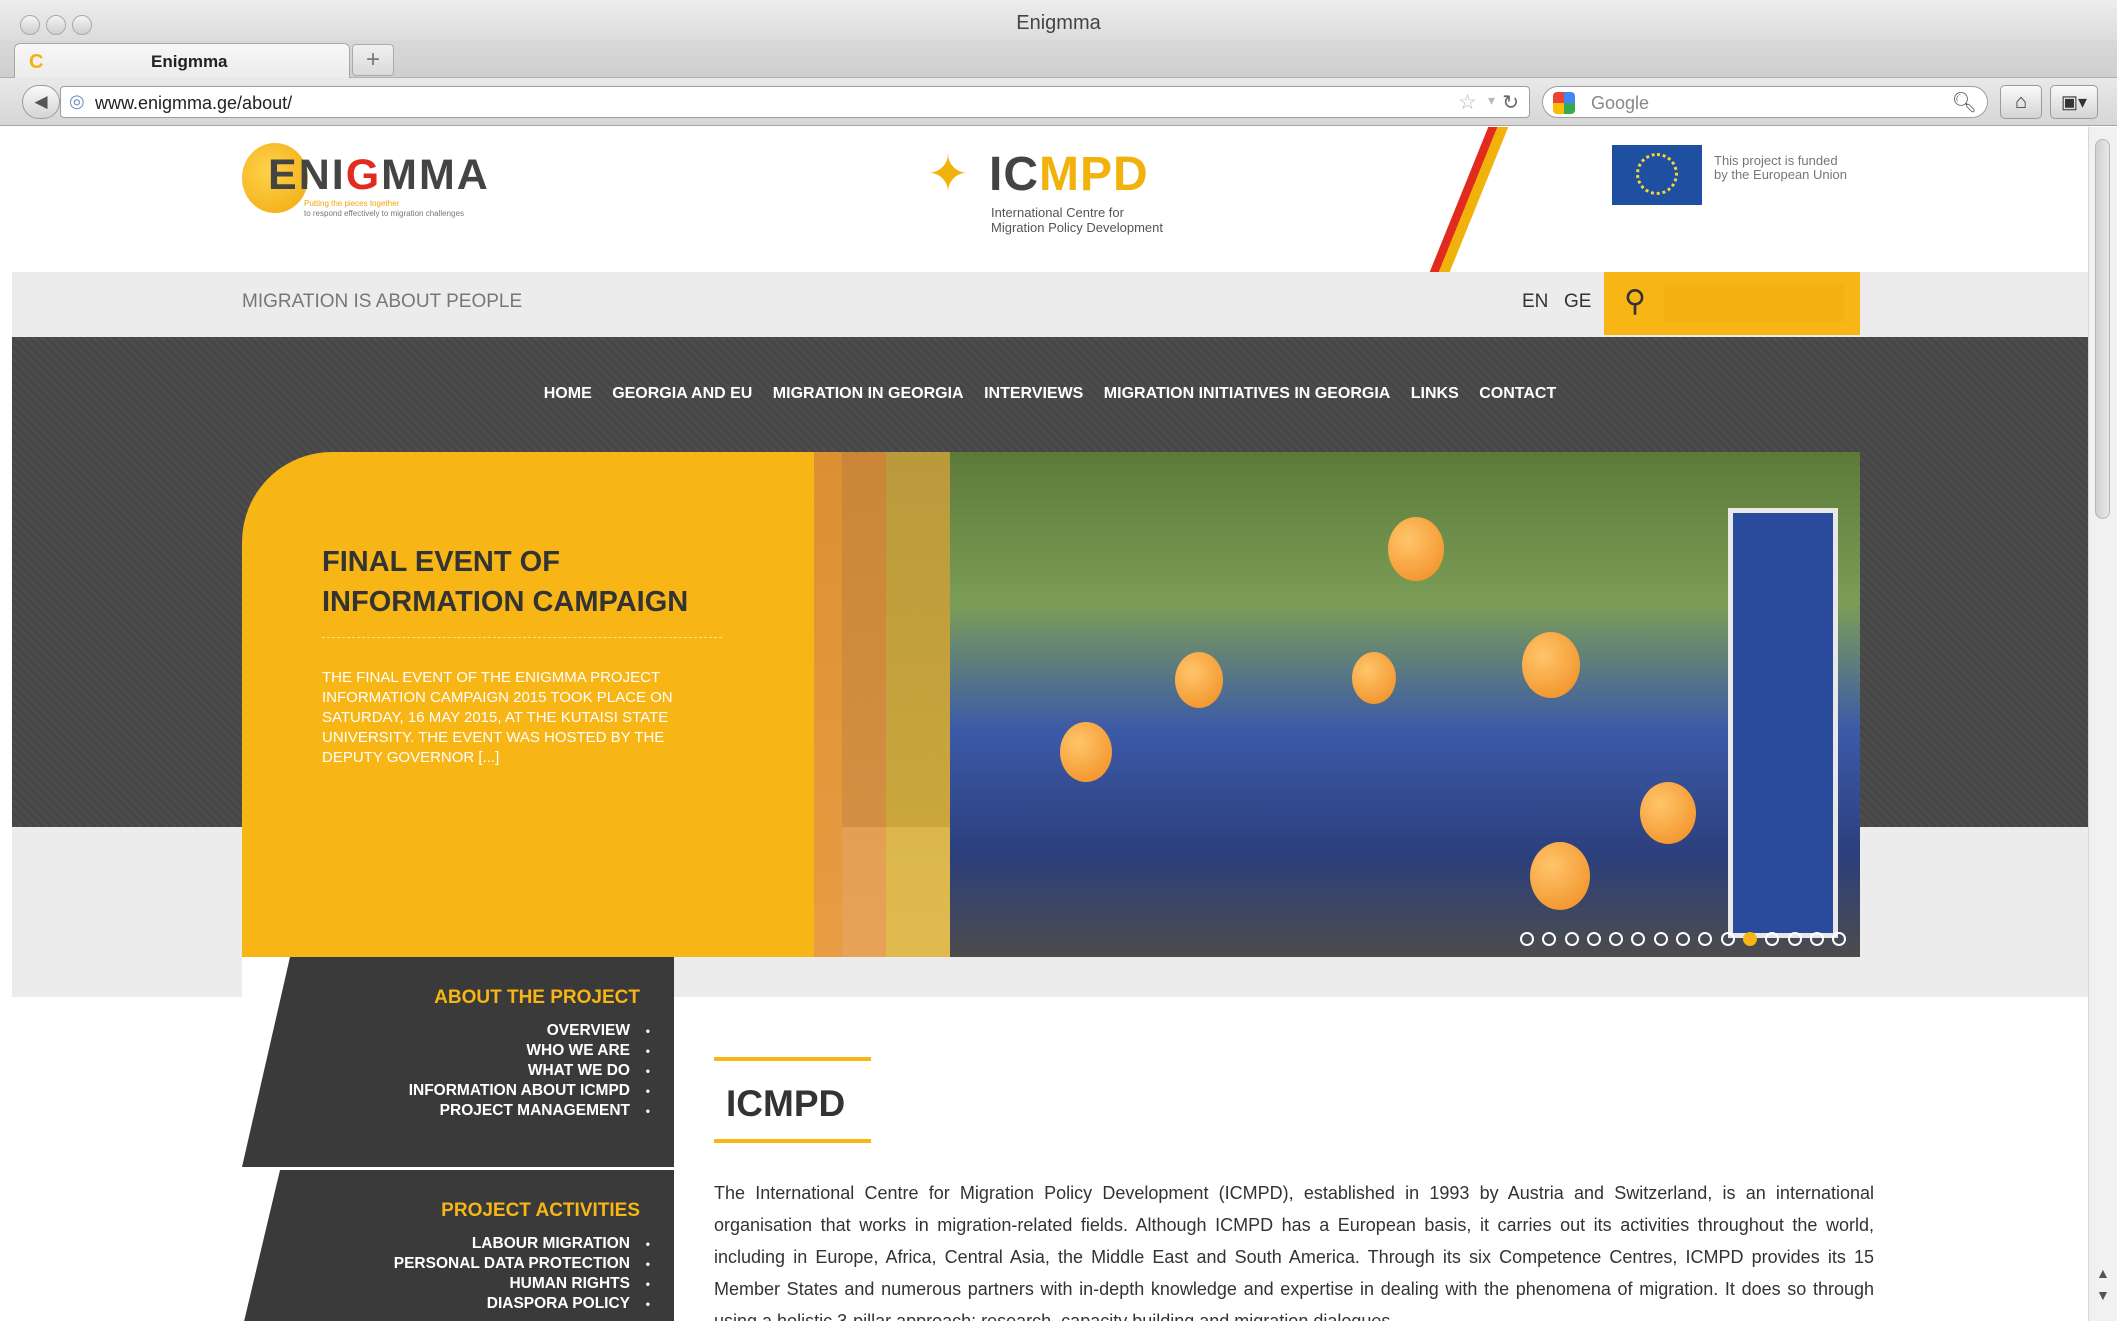  Describe the element at coordinates (363, 175) in the screenshot. I see `logo-part-g: G` at that location.